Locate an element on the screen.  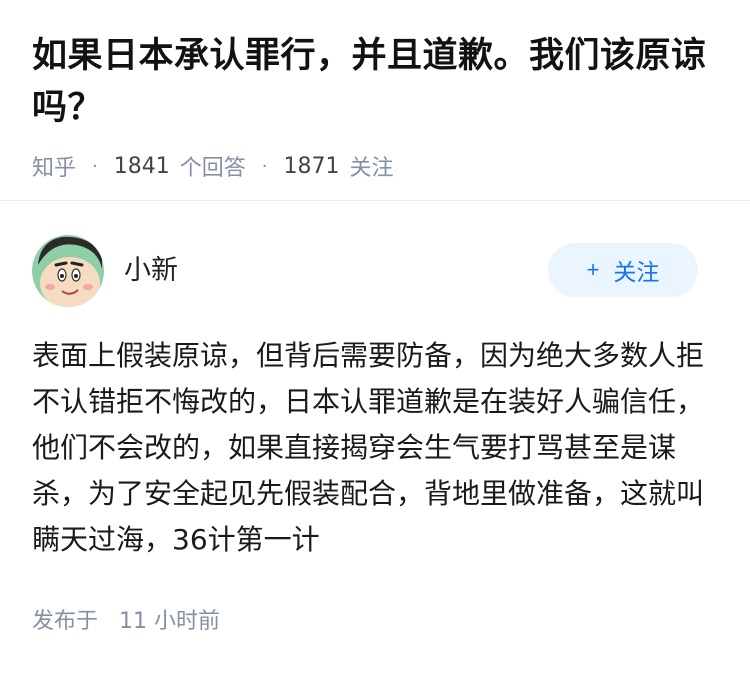
author-row: 小新 + 关注 is located at coordinates (375, 271).